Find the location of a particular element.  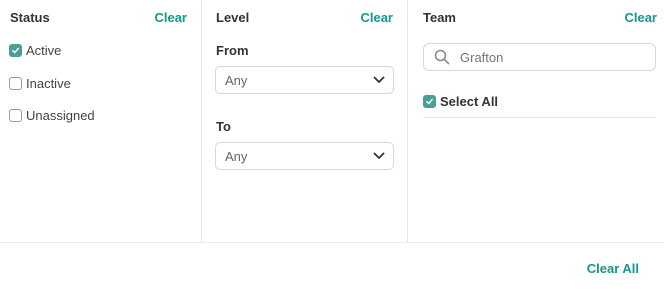

status-option-unassigned: Unassigned is located at coordinates (52, 115).